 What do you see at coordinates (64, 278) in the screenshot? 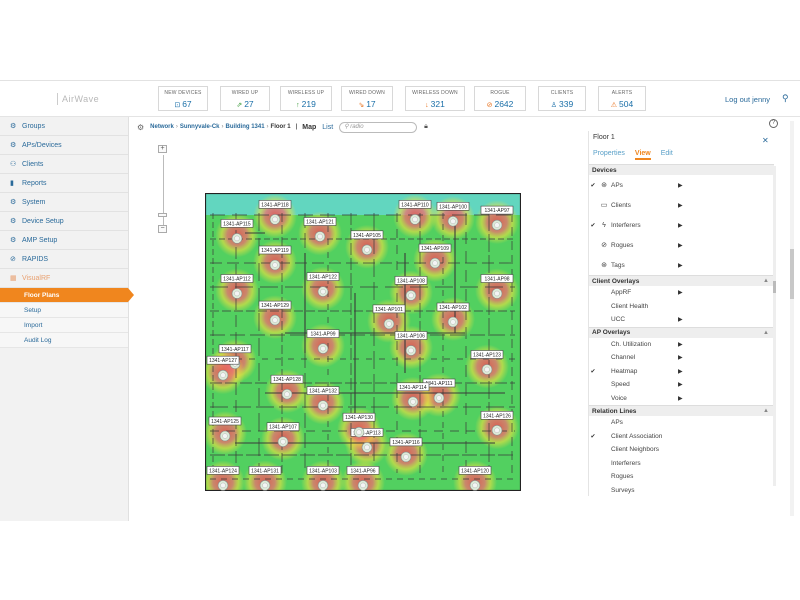
I see `sidebar-item-visualrf: ▦ VisualRF` at bounding box center [64, 278].